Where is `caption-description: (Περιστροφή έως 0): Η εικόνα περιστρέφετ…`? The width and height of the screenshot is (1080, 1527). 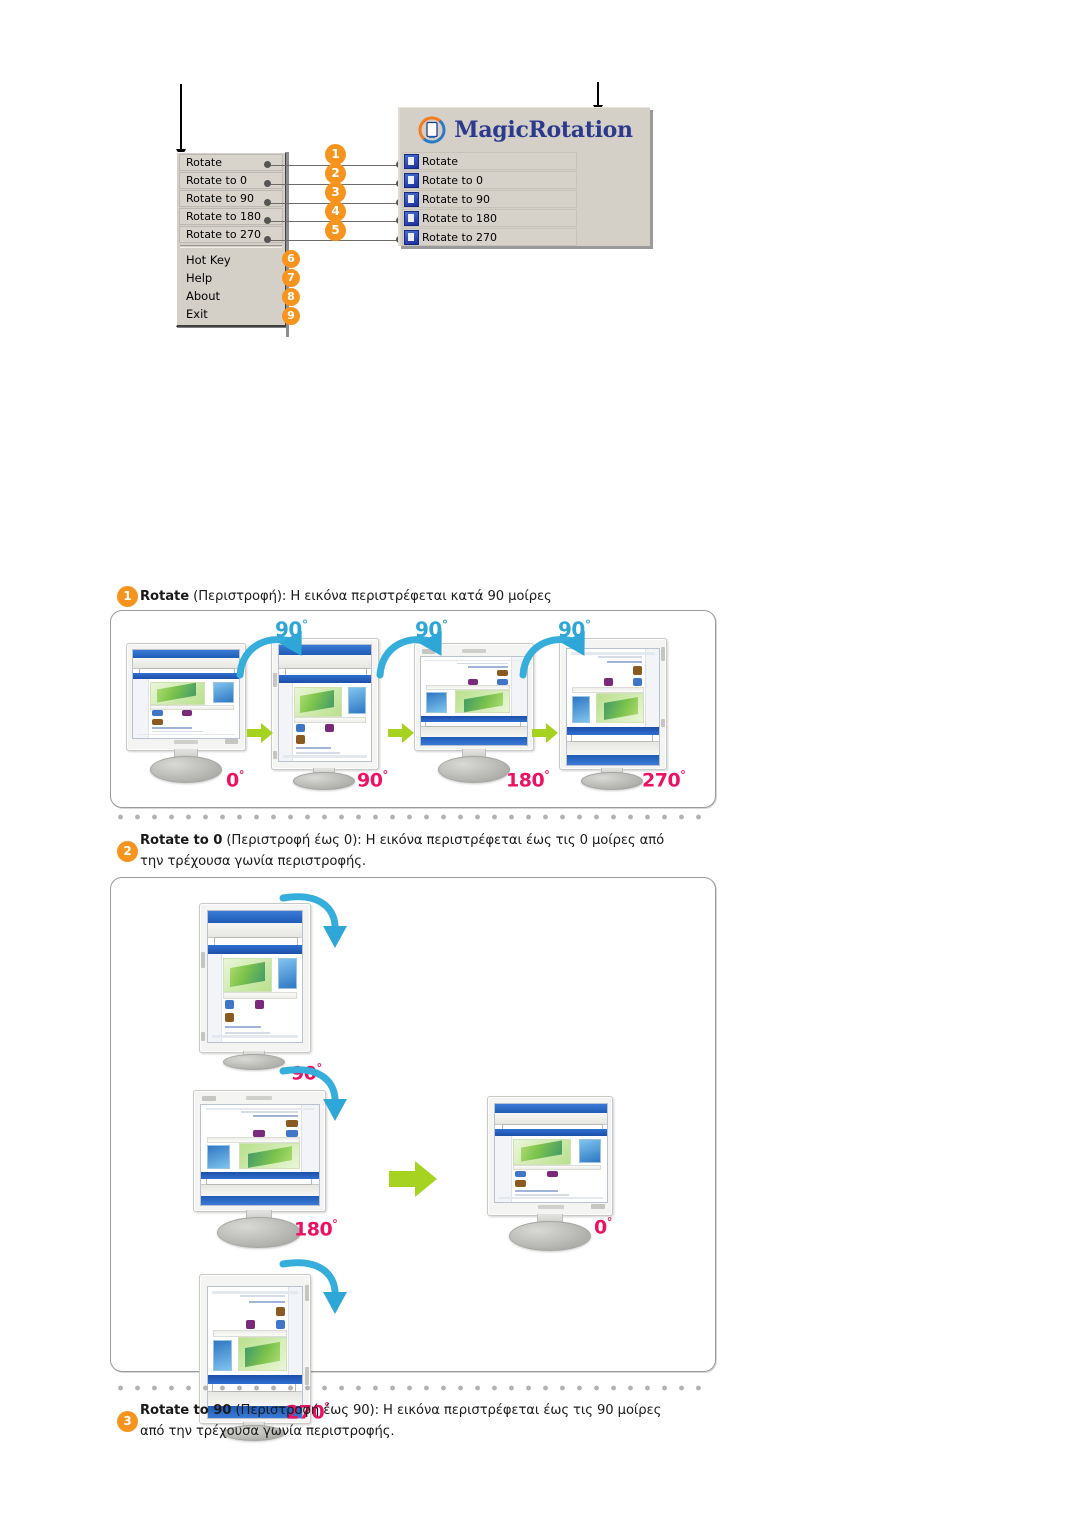 caption-description: (Περιστροφή έως 0): Η εικόνα περιστρέφετ… is located at coordinates (443, 840).